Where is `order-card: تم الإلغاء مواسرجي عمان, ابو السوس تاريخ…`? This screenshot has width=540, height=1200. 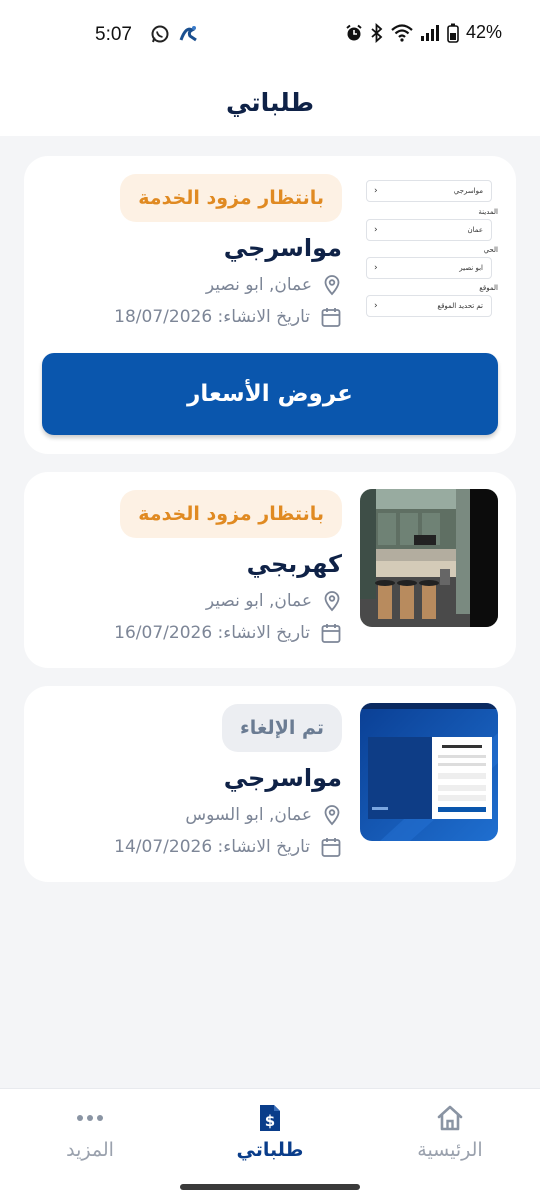 order-card: تم الإلغاء مواسرجي عمان, ابو السوس تاريخ… is located at coordinates (270, 784).